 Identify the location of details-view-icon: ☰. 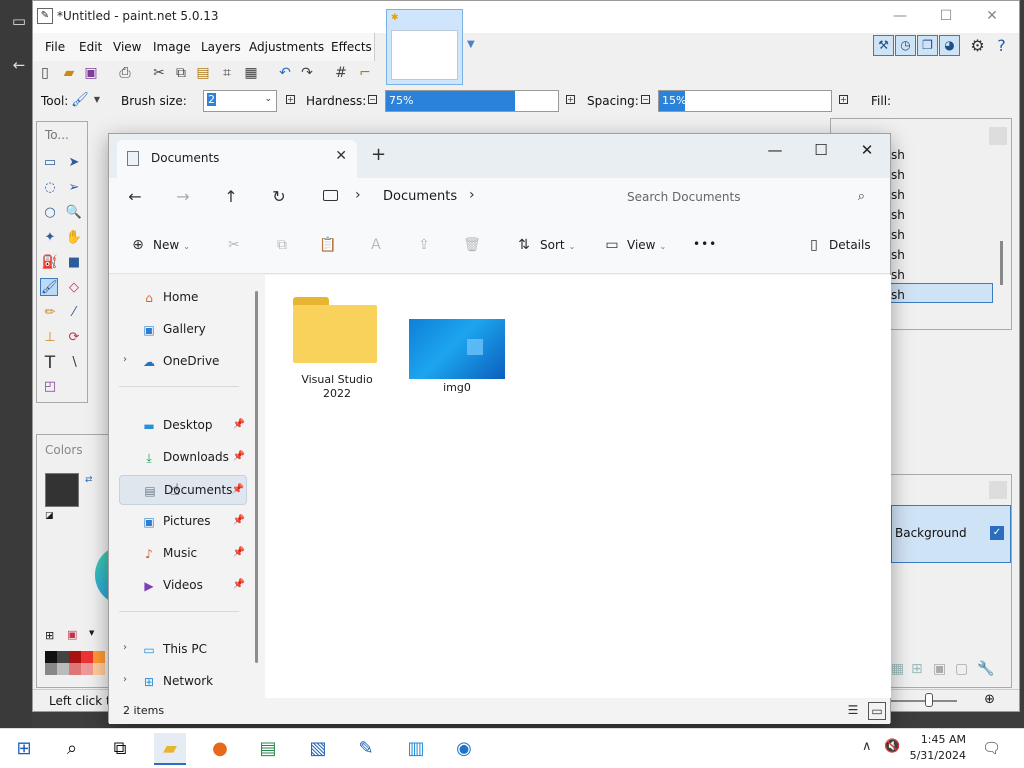
(853, 711).